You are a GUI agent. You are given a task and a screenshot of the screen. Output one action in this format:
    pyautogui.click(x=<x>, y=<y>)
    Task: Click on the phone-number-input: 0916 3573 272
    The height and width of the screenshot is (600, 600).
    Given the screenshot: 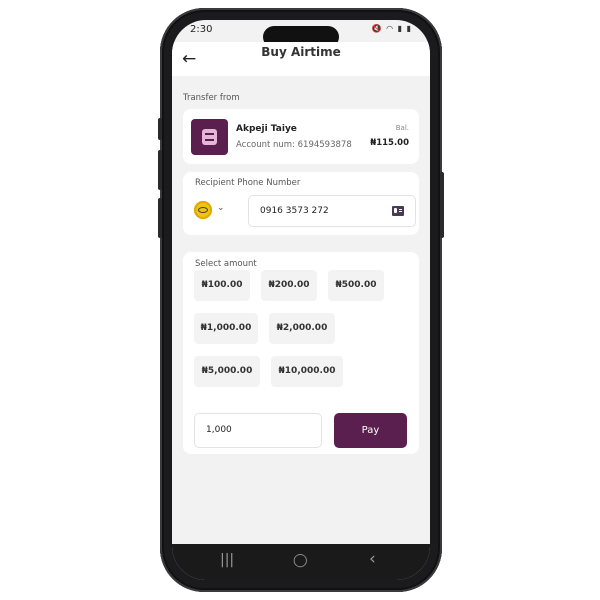 What is the action you would take?
    pyautogui.click(x=332, y=211)
    